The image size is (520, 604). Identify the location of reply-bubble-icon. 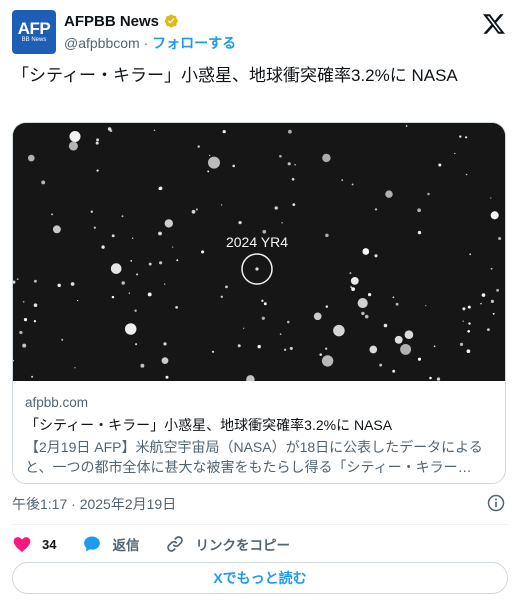
(92, 544).